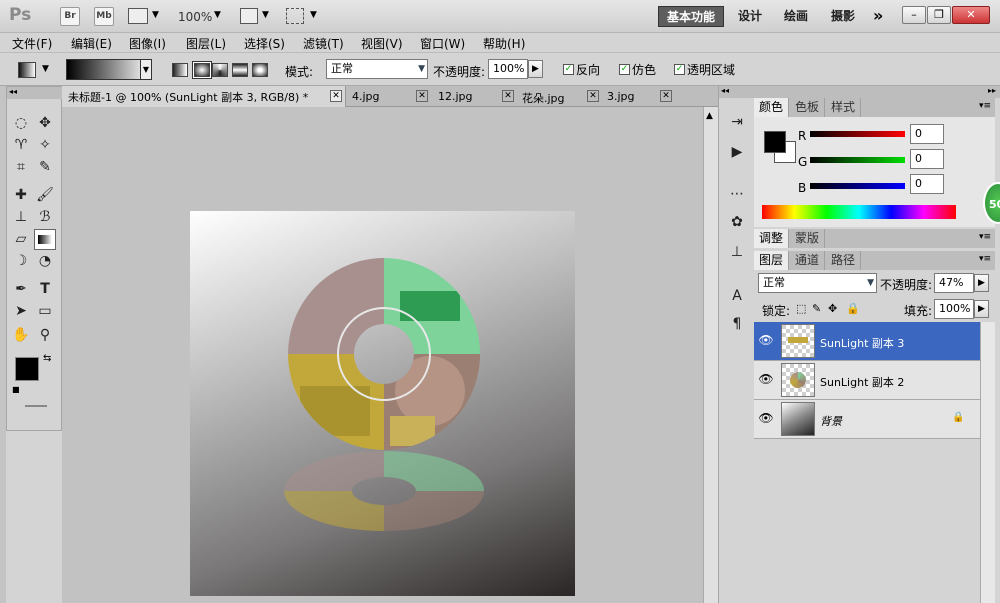 The width and height of the screenshot is (1000, 603). What do you see at coordinates (954, 309) in the screenshot?
I see `fill-input: 100%` at bounding box center [954, 309].